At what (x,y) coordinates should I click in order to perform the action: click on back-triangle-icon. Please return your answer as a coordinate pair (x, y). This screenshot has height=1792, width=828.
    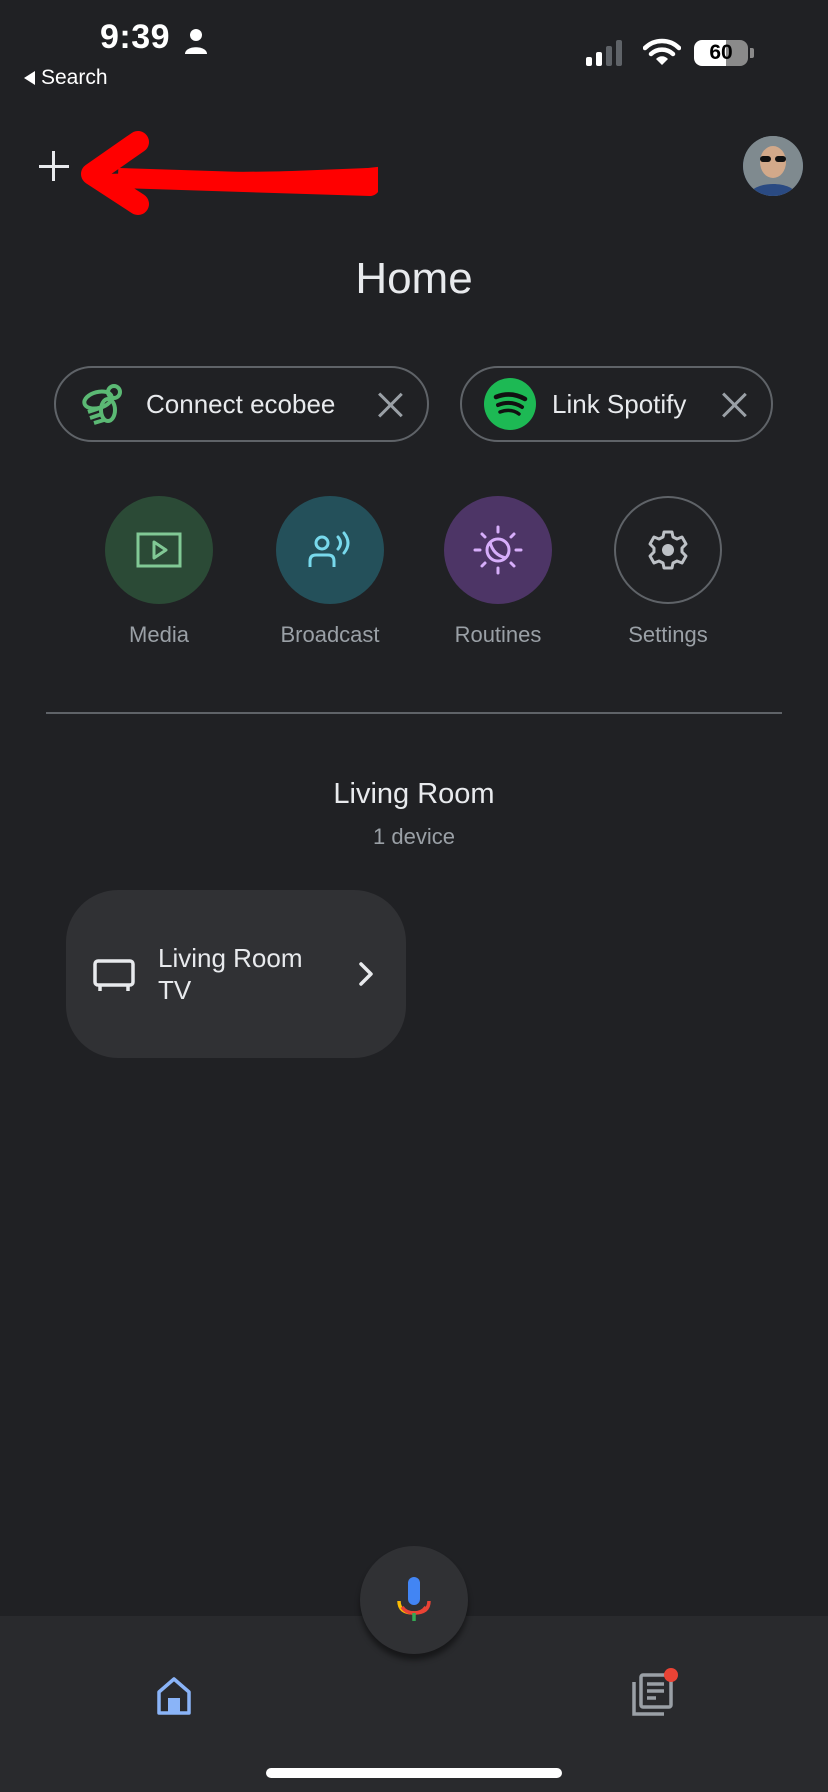
    Looking at the image, I should click on (29, 78).